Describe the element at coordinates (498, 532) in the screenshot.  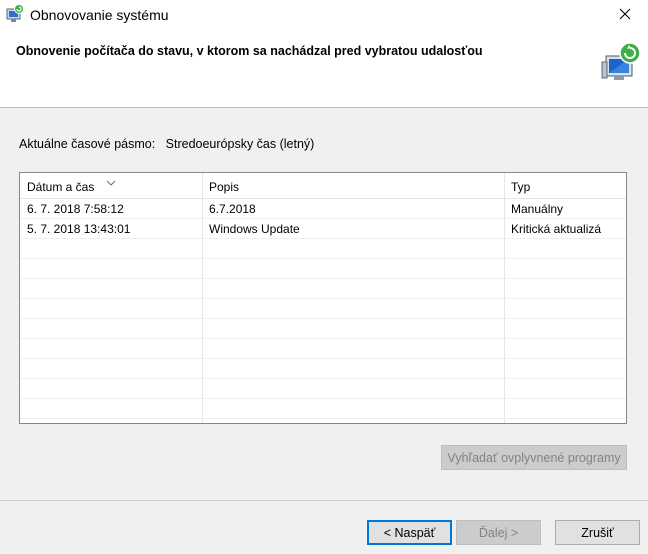
I see `next-button: Ďalej >` at that location.